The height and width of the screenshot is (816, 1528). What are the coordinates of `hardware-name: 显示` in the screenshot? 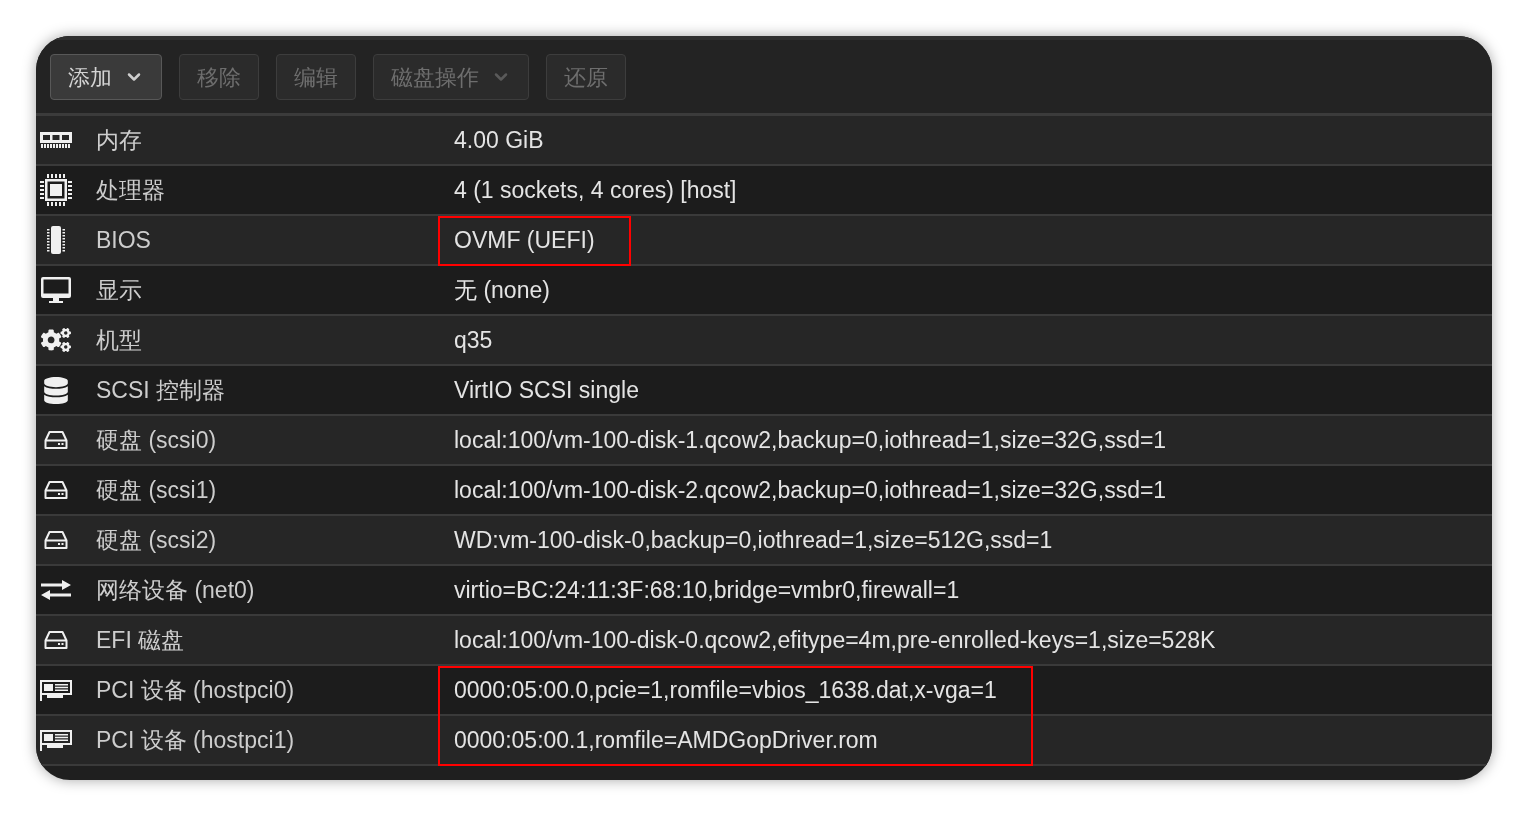 It's located at (119, 290).